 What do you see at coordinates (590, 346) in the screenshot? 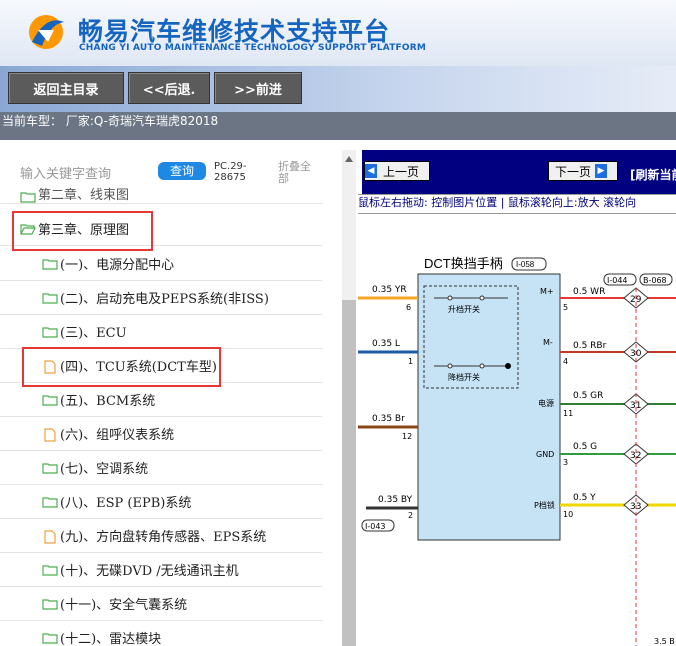
I see `wire-label: 0.5 RBr` at bounding box center [590, 346].